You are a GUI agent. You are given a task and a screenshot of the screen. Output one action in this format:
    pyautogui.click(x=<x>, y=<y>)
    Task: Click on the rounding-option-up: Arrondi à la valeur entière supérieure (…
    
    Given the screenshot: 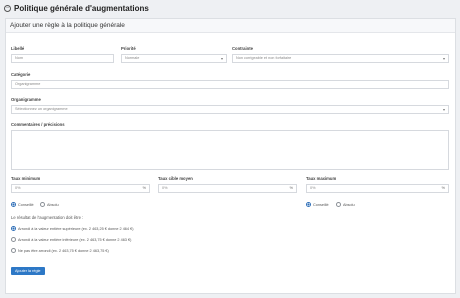 What is the action you would take?
    pyautogui.click(x=72, y=228)
    